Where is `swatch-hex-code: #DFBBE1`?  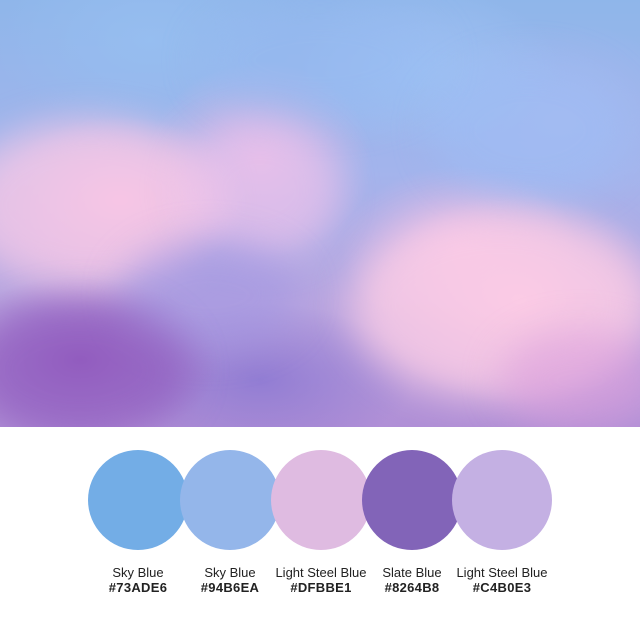 swatch-hex-code: #DFBBE1 is located at coordinates (321, 587).